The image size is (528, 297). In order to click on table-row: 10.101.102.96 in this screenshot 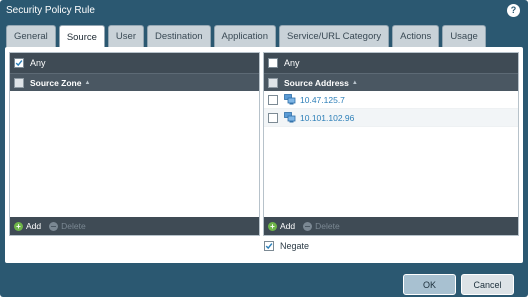, I will do `click(391, 118)`.